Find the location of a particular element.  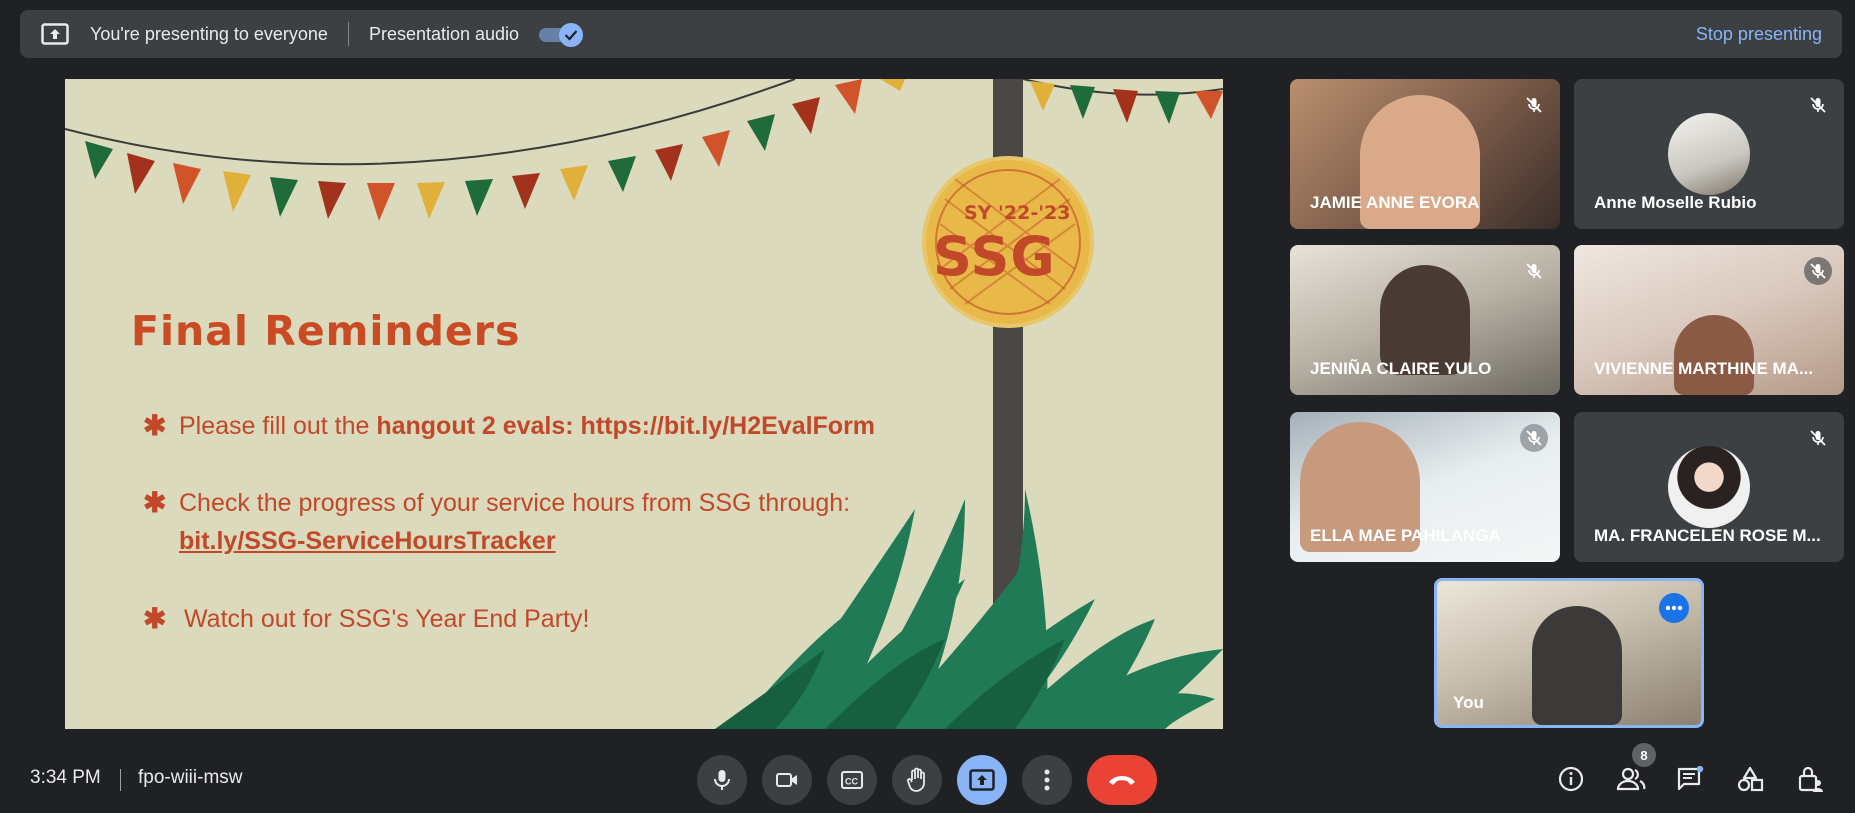

meeting-details-button is located at coordinates (1571, 779).